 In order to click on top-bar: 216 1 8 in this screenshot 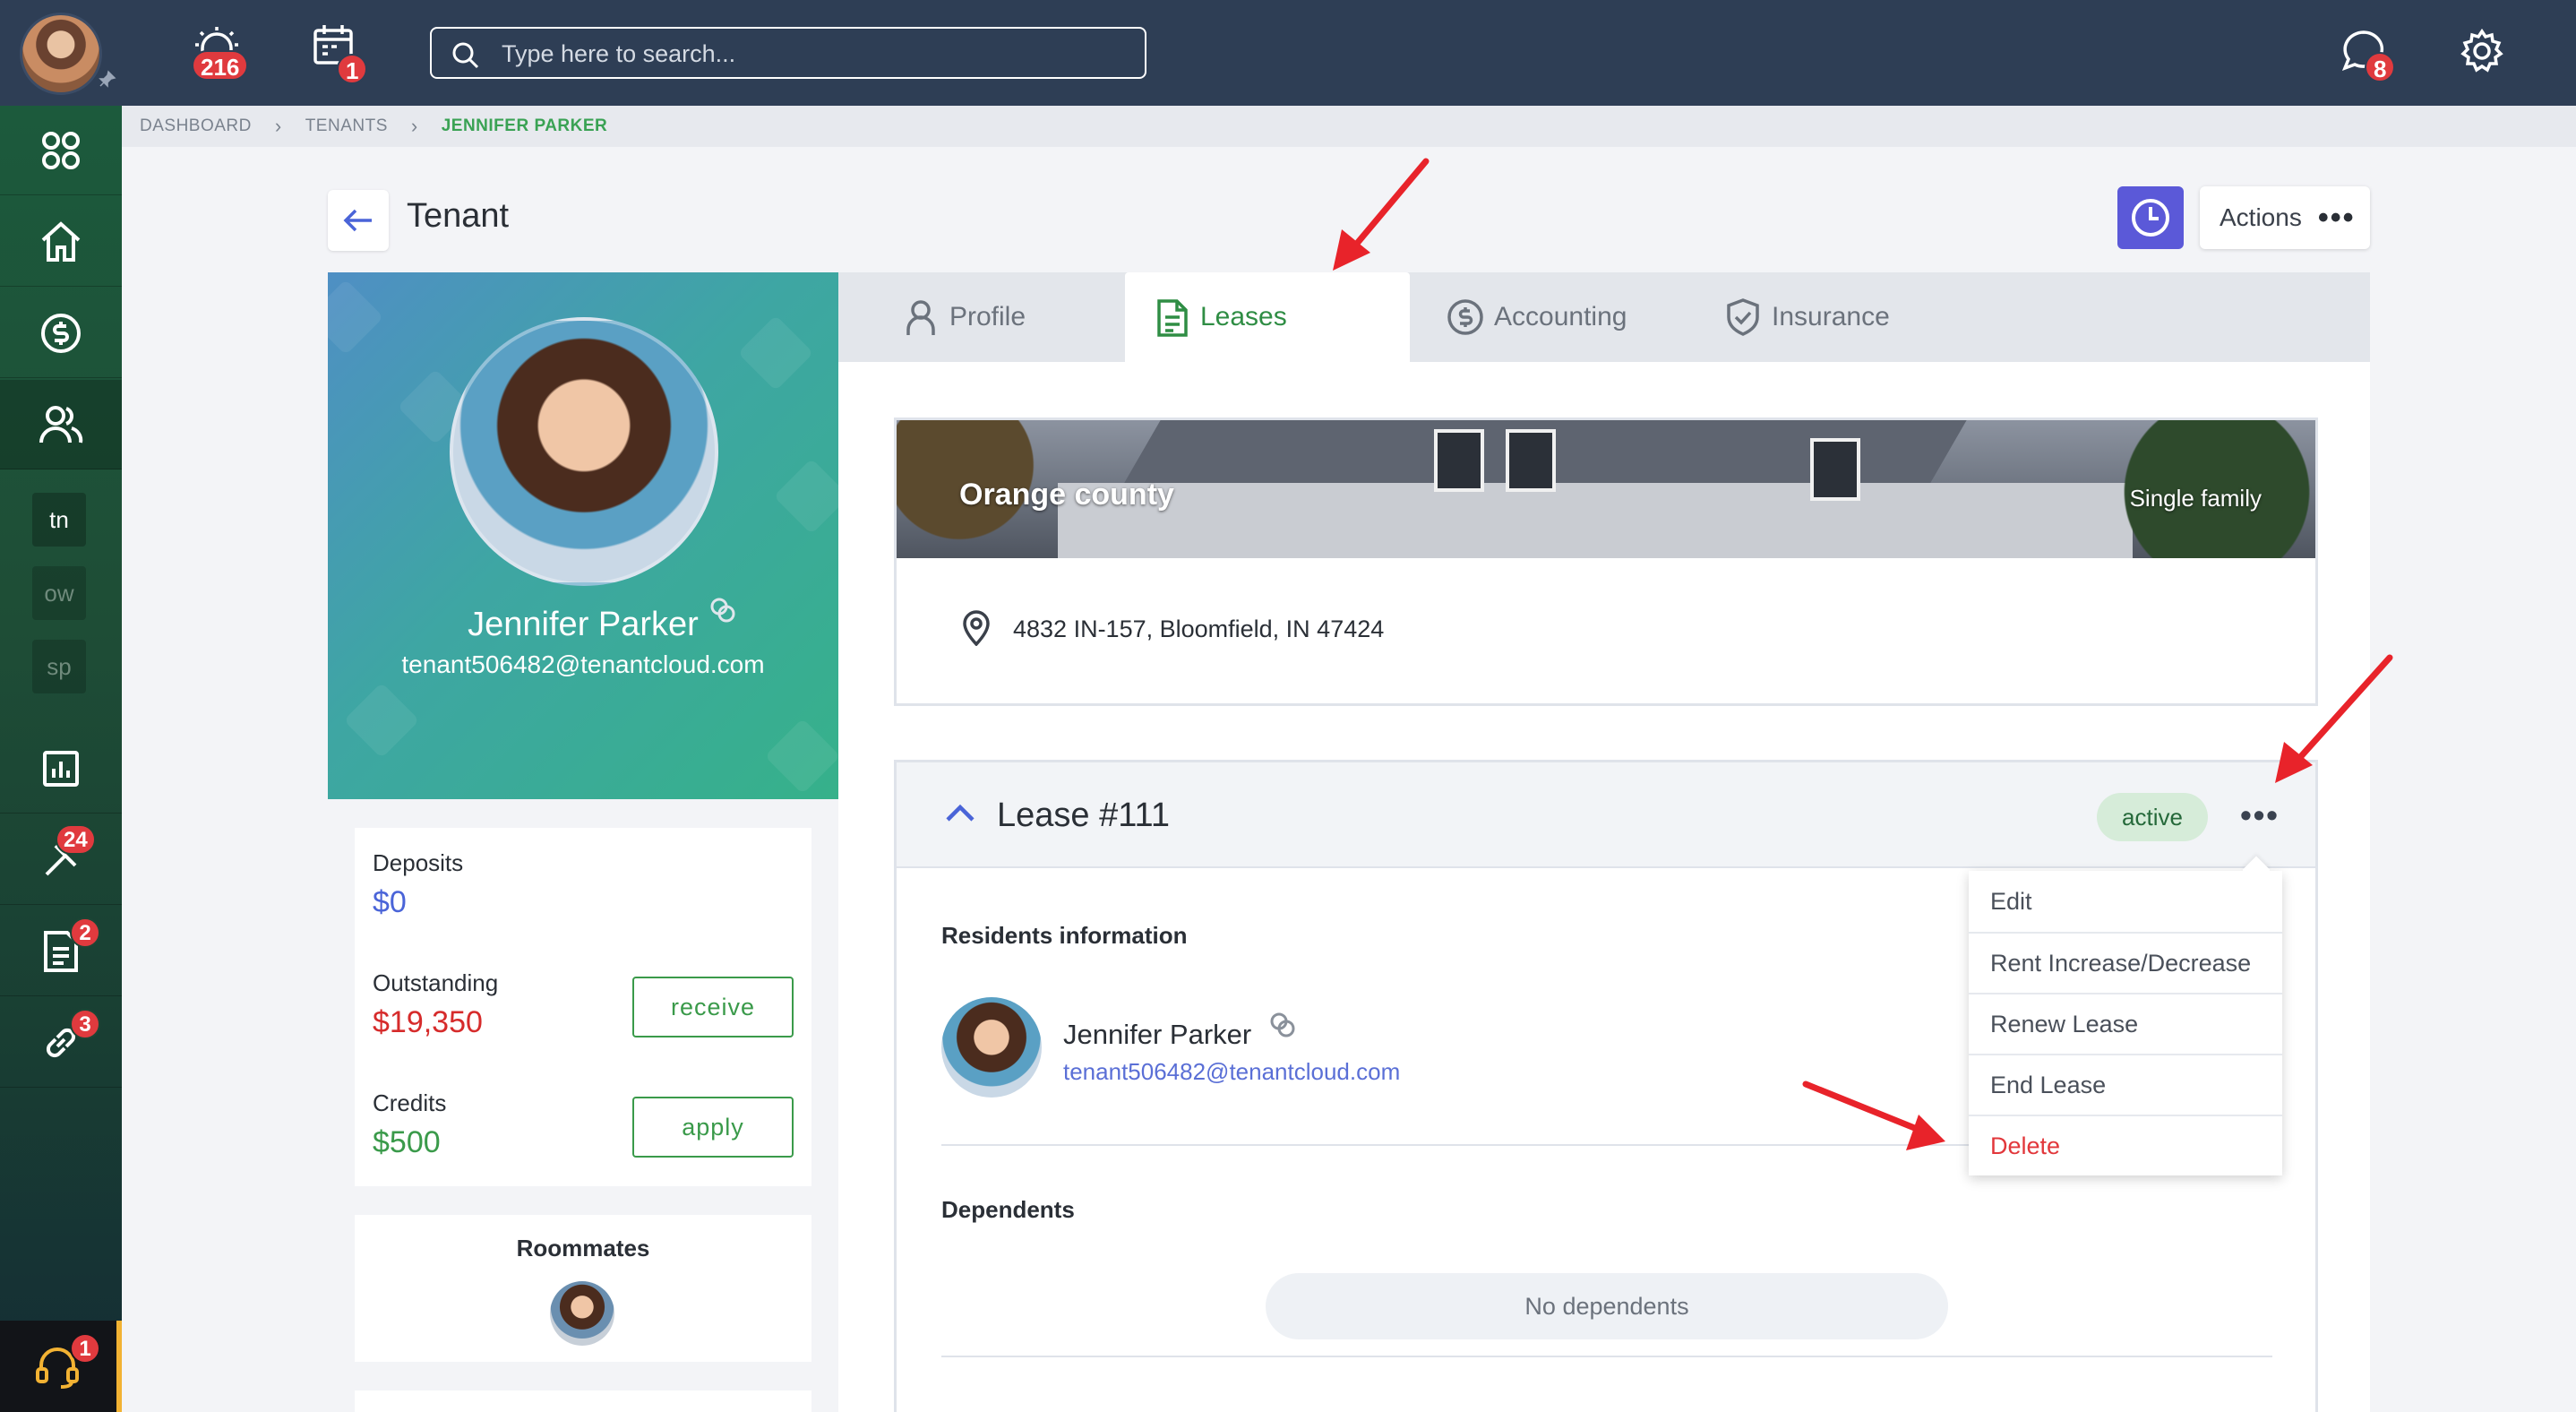, I will do `click(1288, 53)`.